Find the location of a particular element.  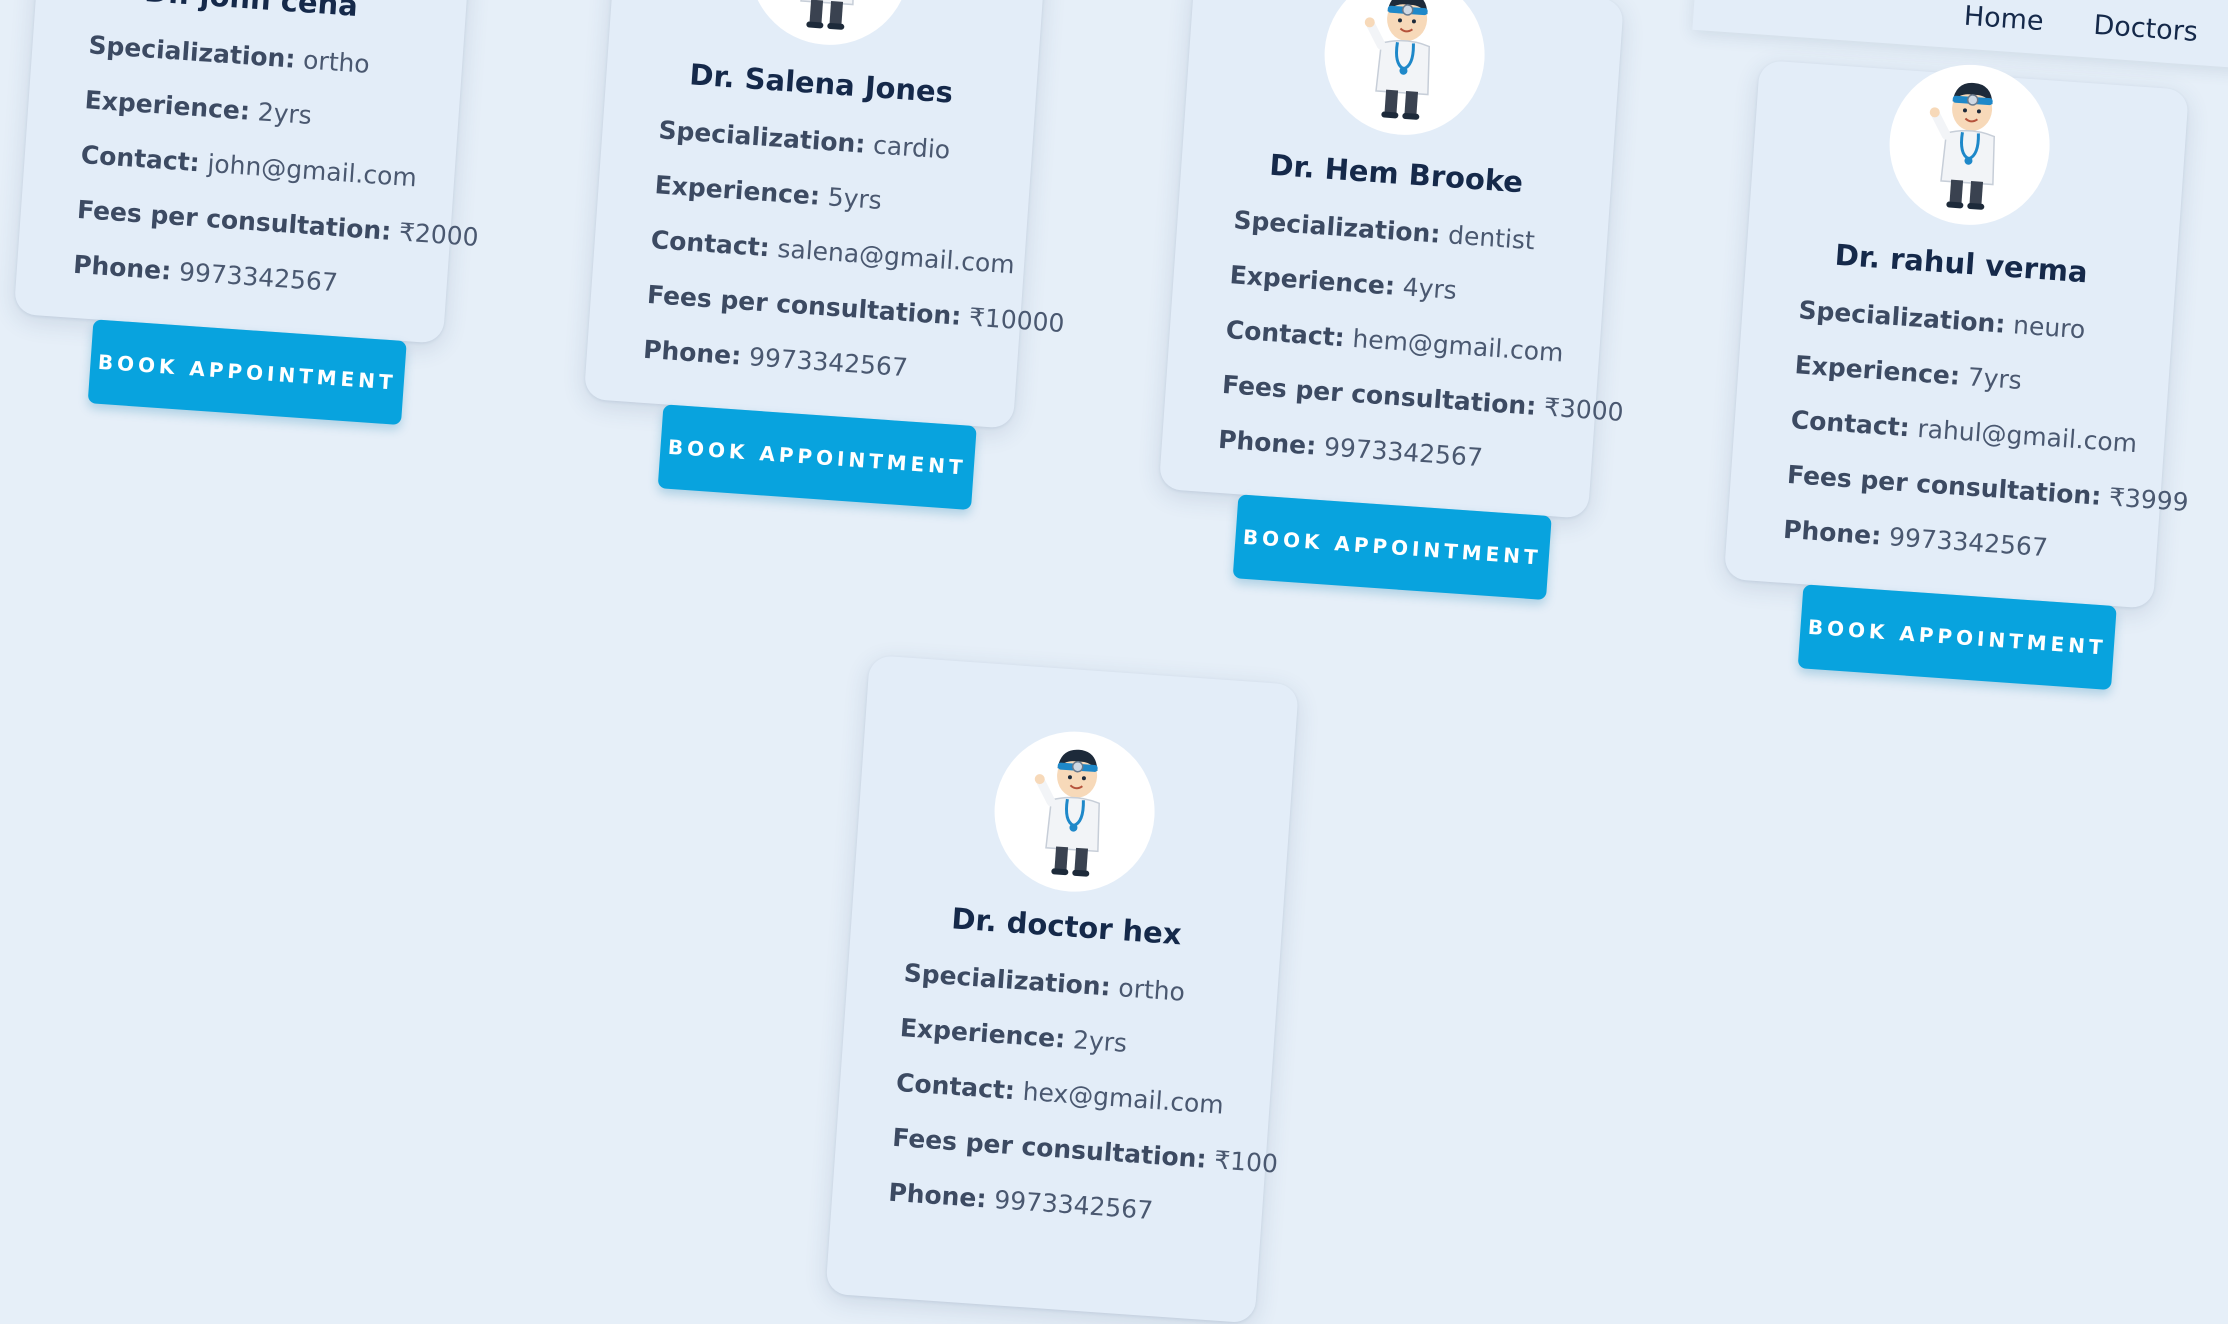

experience-value: 7yrs is located at coordinates (1994, 379).